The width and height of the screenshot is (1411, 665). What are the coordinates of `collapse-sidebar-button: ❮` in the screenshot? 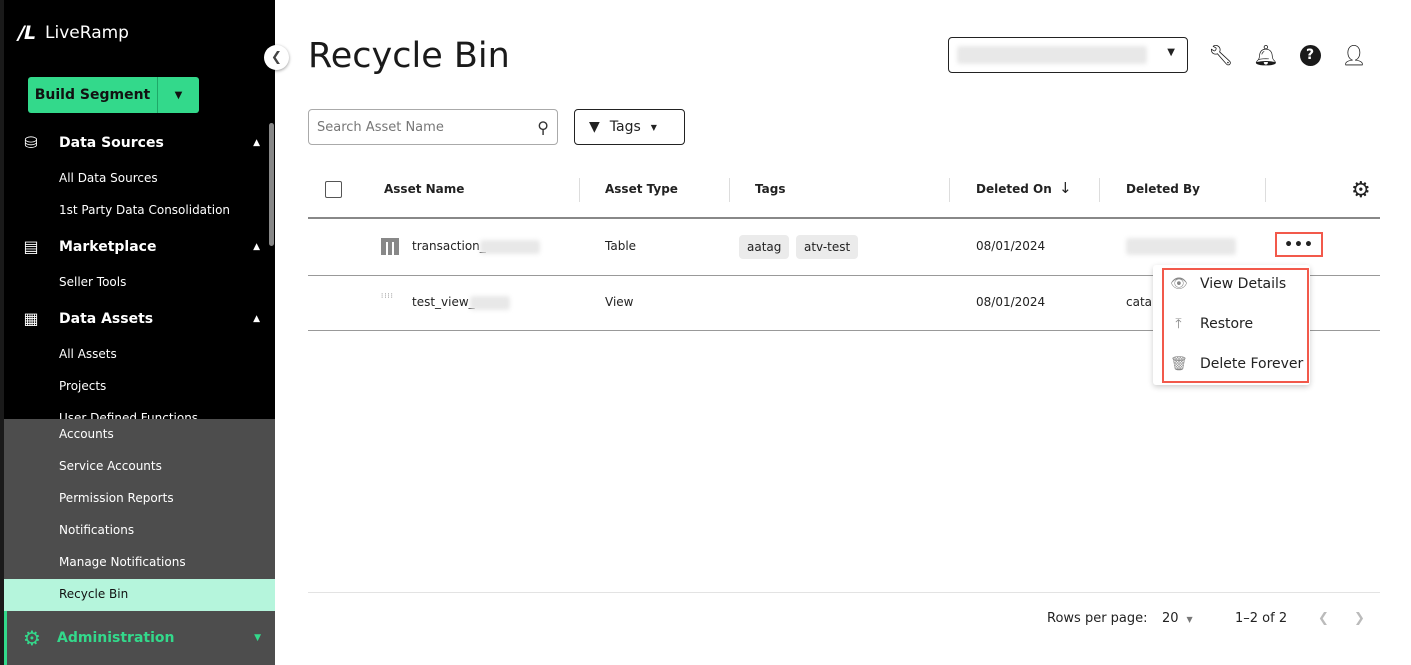 It's located at (276, 57).